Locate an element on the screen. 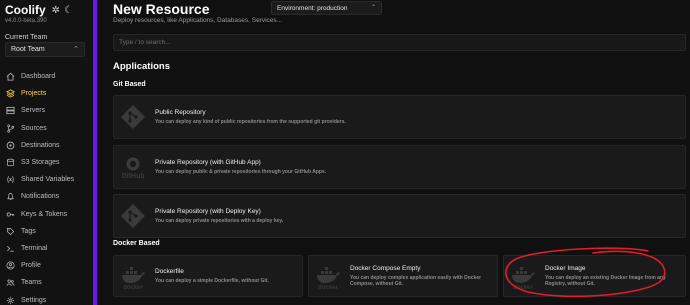 The width and height of the screenshot is (690, 305). team-select-value: Root Team is located at coordinates (28, 49).